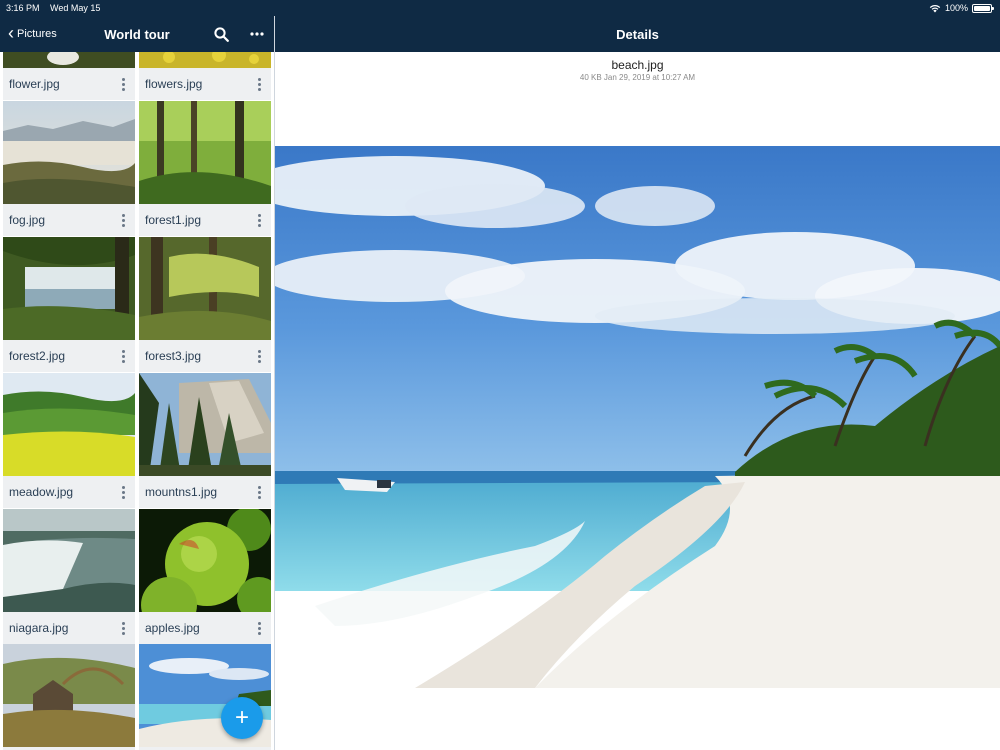  What do you see at coordinates (205, 220) in the screenshot?
I see `file-caption: forest1.jpg` at bounding box center [205, 220].